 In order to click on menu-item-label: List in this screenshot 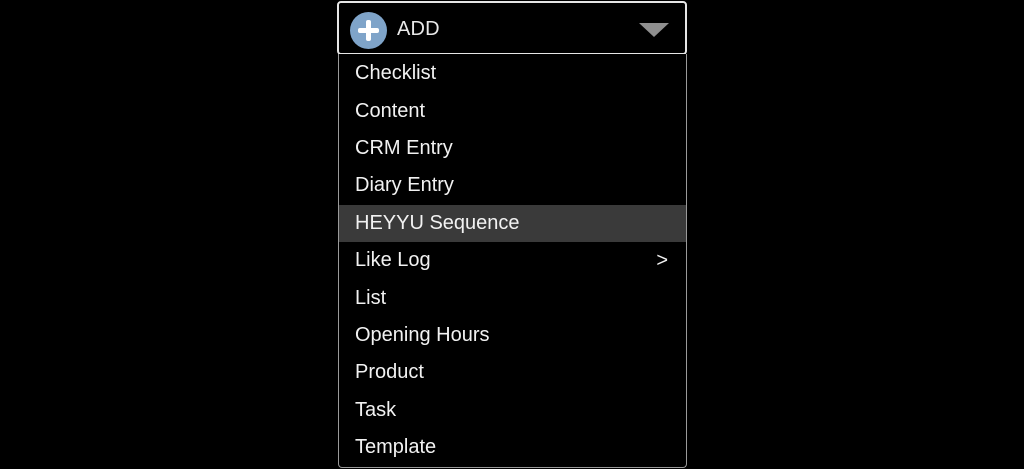, I will do `click(371, 297)`.